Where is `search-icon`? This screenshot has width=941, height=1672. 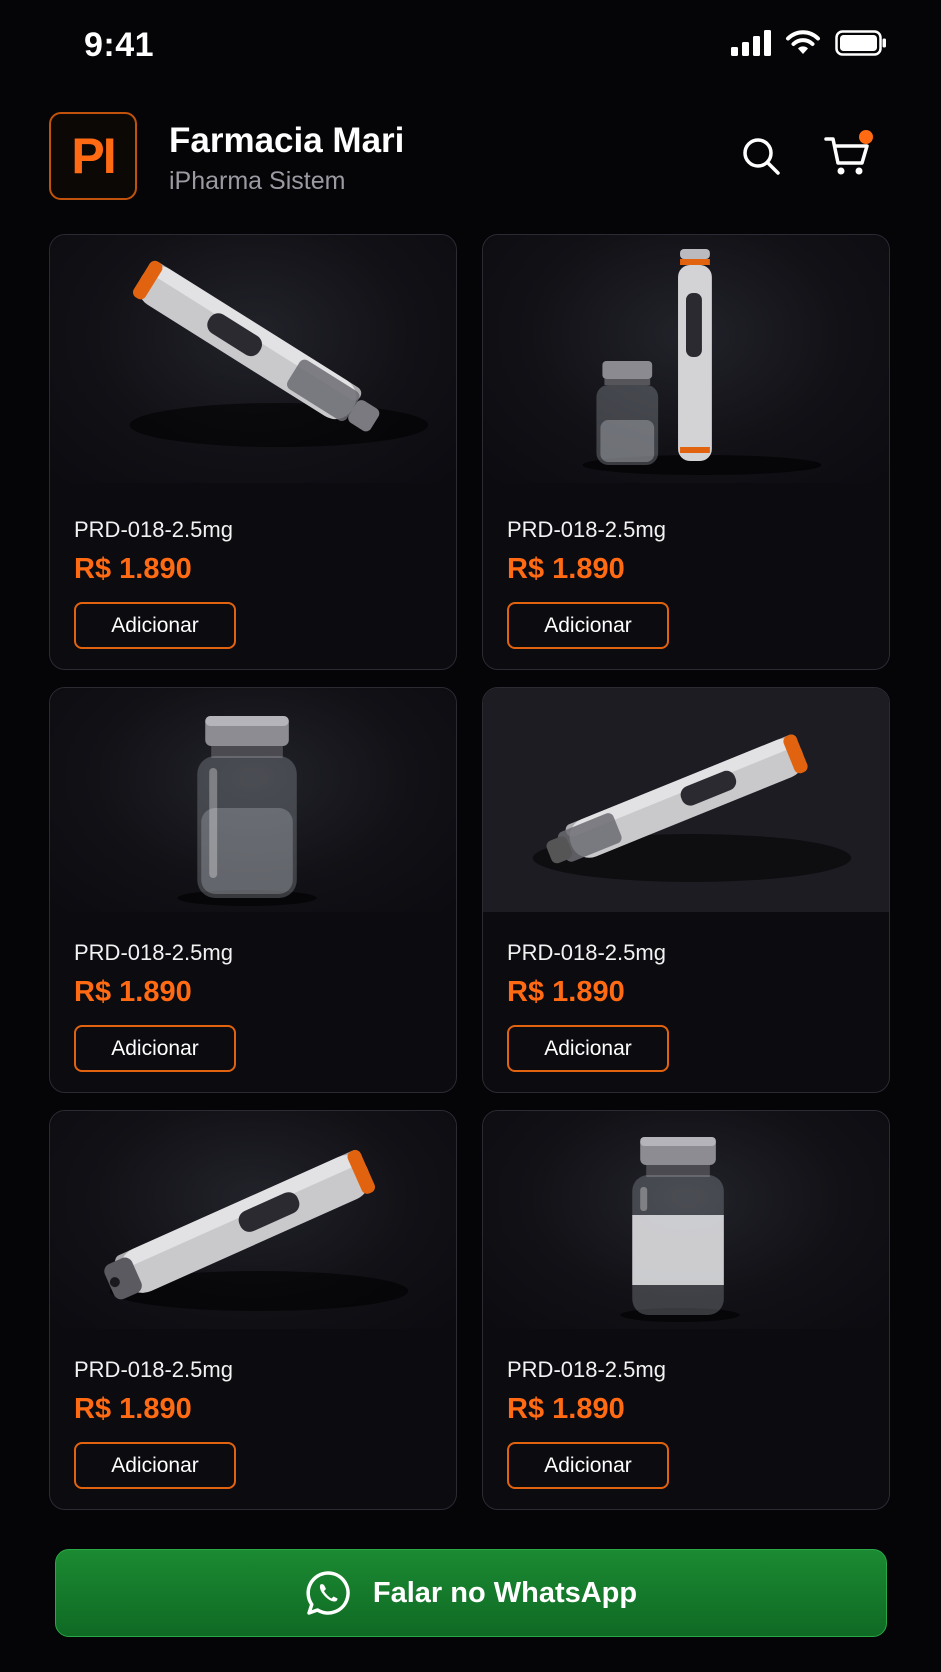
search-icon is located at coordinates (761, 156).